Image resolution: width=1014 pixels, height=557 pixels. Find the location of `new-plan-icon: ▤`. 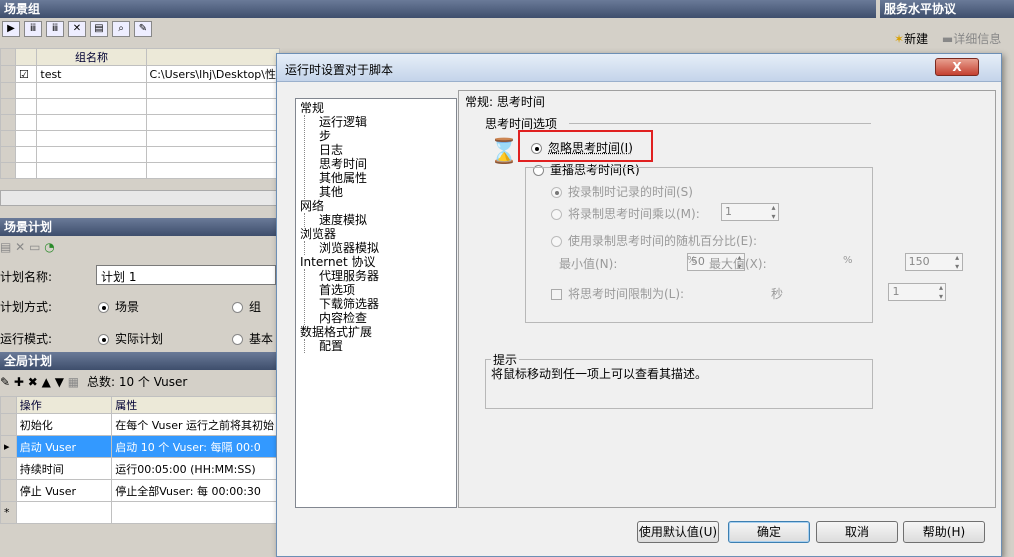

new-plan-icon: ▤ is located at coordinates (5, 247).